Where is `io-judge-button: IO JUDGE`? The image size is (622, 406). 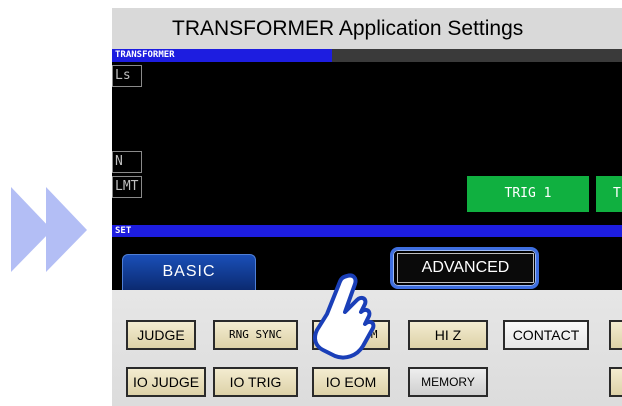
io-judge-button: IO JUDGE is located at coordinates (166, 382).